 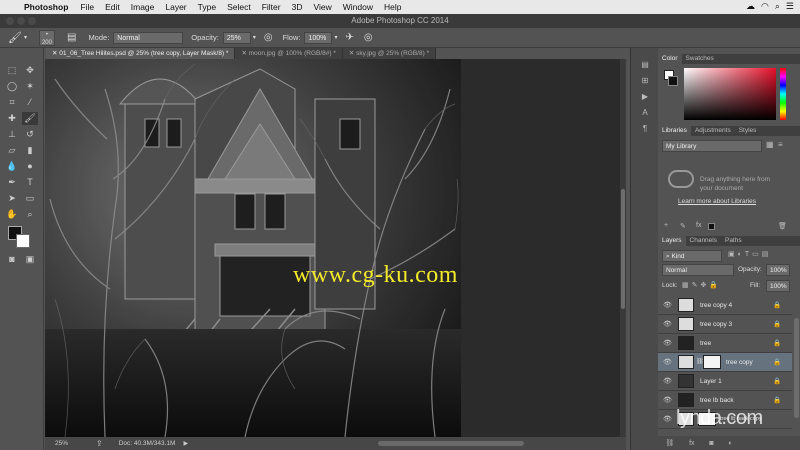 I want to click on airbrush-icon: ✈, so click(x=350, y=37).